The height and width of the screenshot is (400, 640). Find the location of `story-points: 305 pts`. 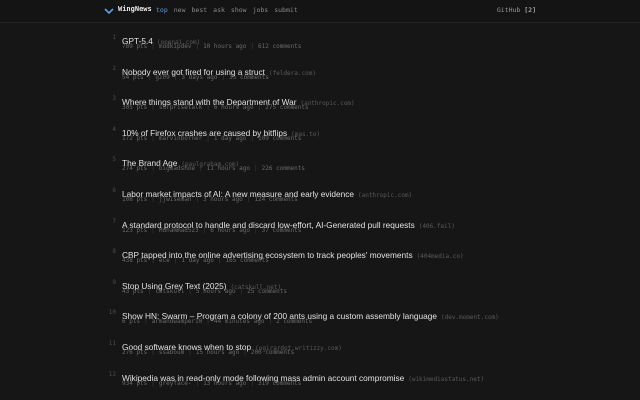

story-points: 305 pts is located at coordinates (135, 108).